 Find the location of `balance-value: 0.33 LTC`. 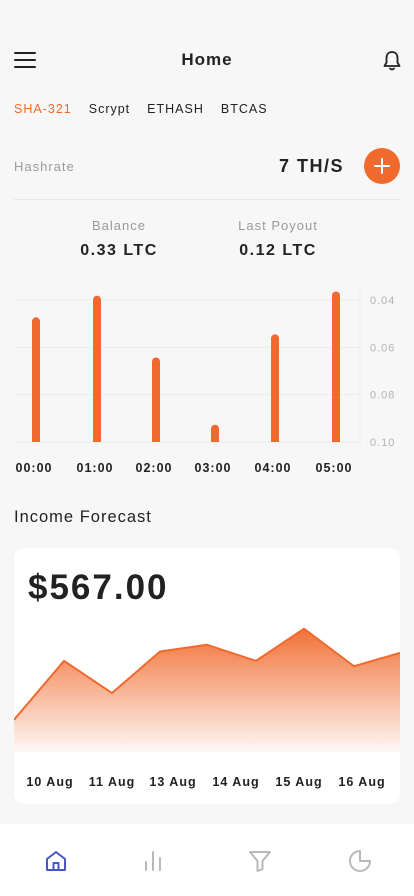

balance-value: 0.33 LTC is located at coordinates (119, 250).